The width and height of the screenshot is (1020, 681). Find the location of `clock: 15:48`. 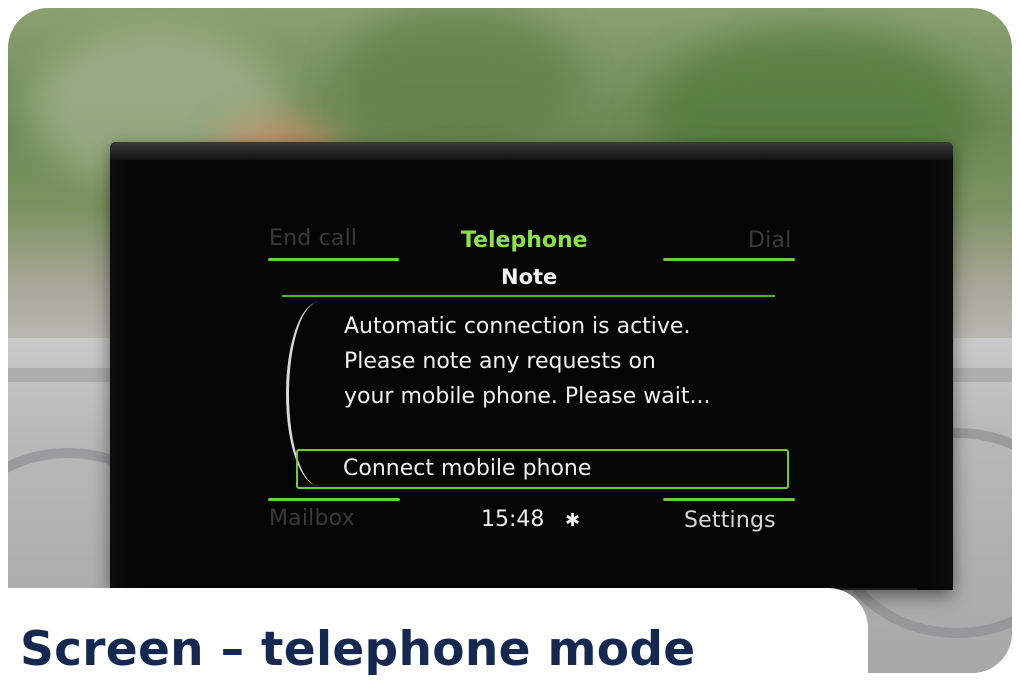

clock: 15:48 is located at coordinates (513, 519).